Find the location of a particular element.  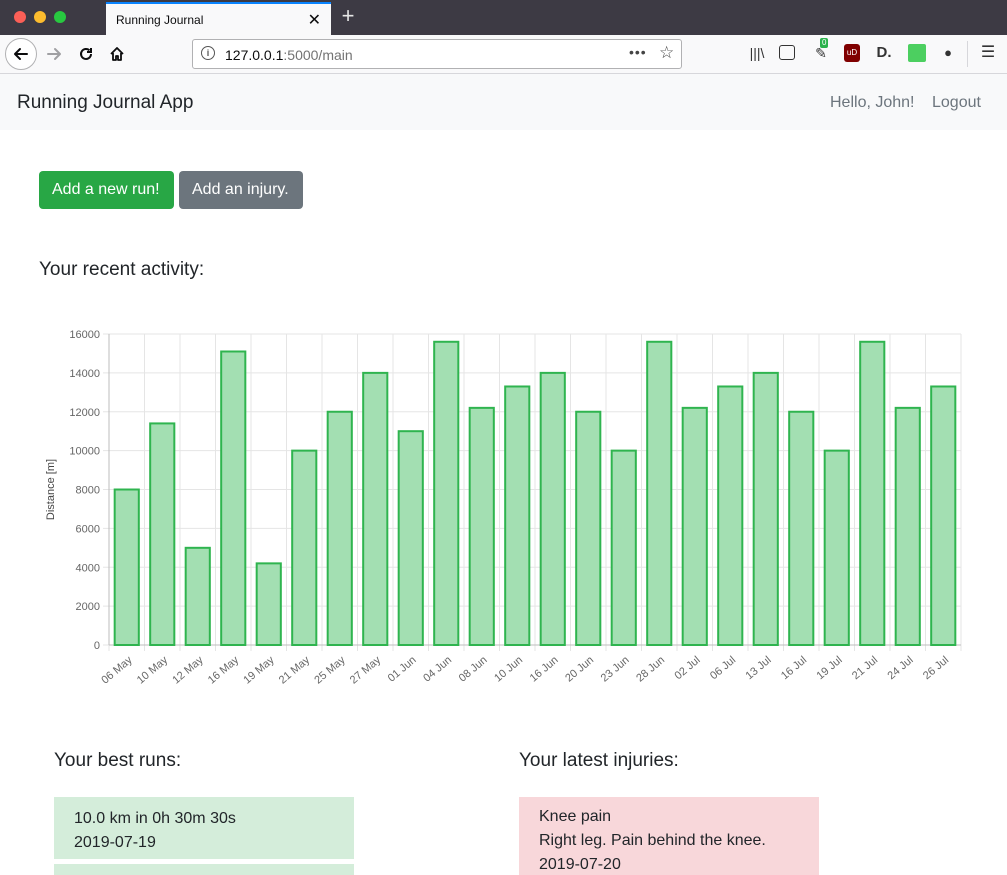

url-host: 127.0.0.1 is located at coordinates (254, 55).